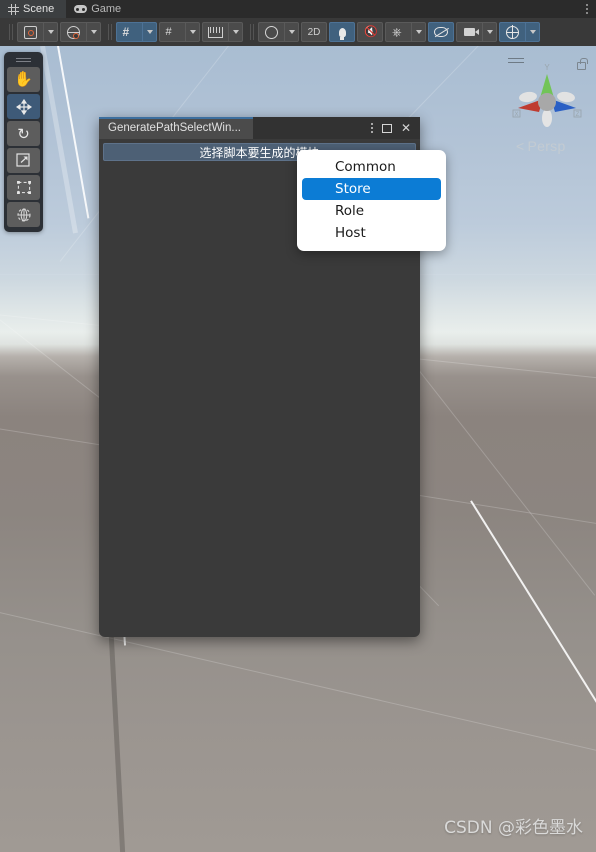  Describe the element at coordinates (81, 9) in the screenshot. I see `gamepad-icon` at that location.